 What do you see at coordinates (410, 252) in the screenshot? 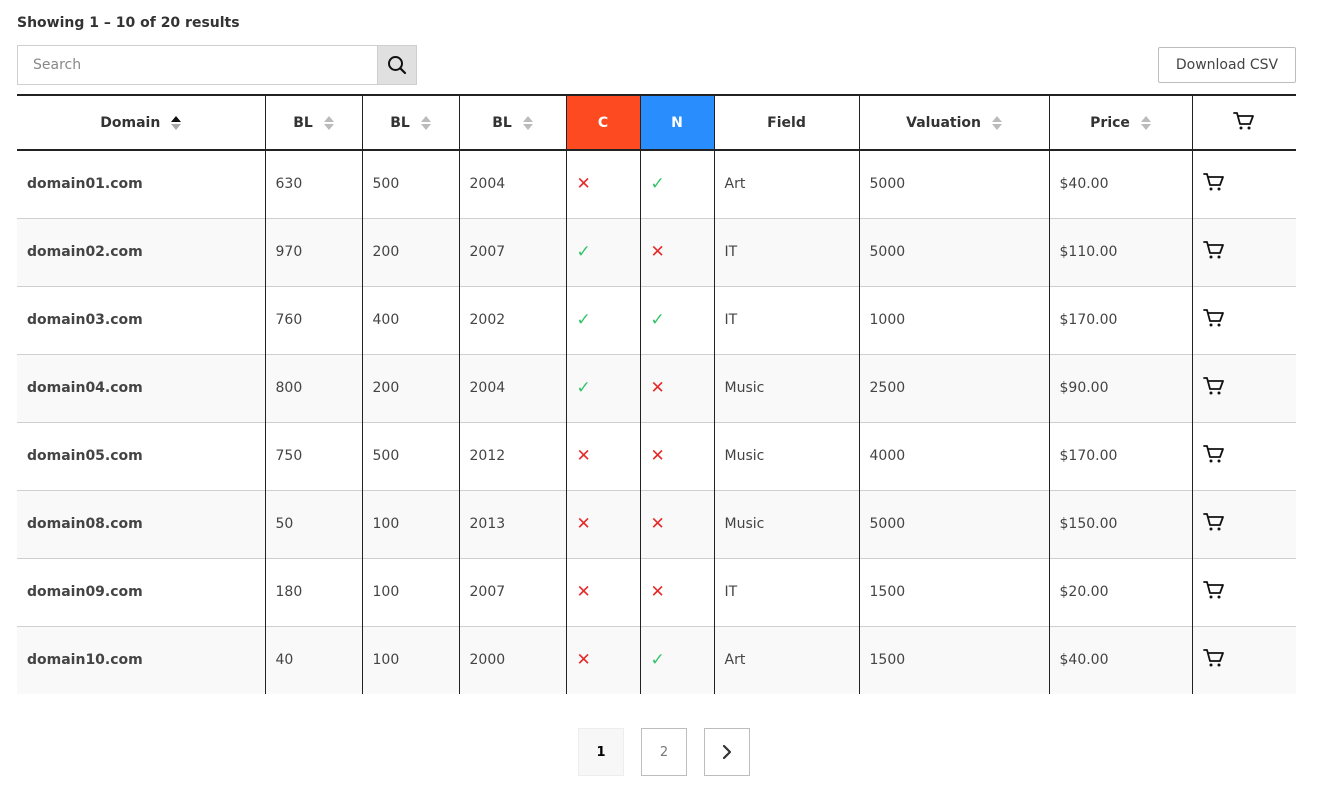
I see `bl2-cell: 200` at bounding box center [410, 252].